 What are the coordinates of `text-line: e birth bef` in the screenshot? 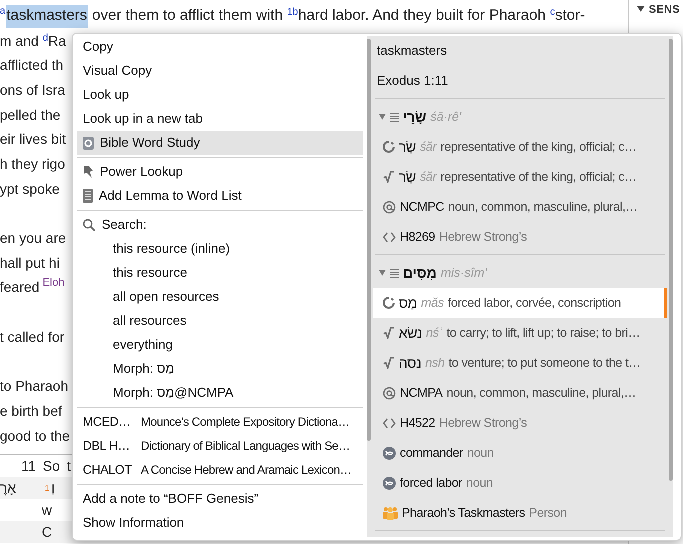 It's located at (31, 411).